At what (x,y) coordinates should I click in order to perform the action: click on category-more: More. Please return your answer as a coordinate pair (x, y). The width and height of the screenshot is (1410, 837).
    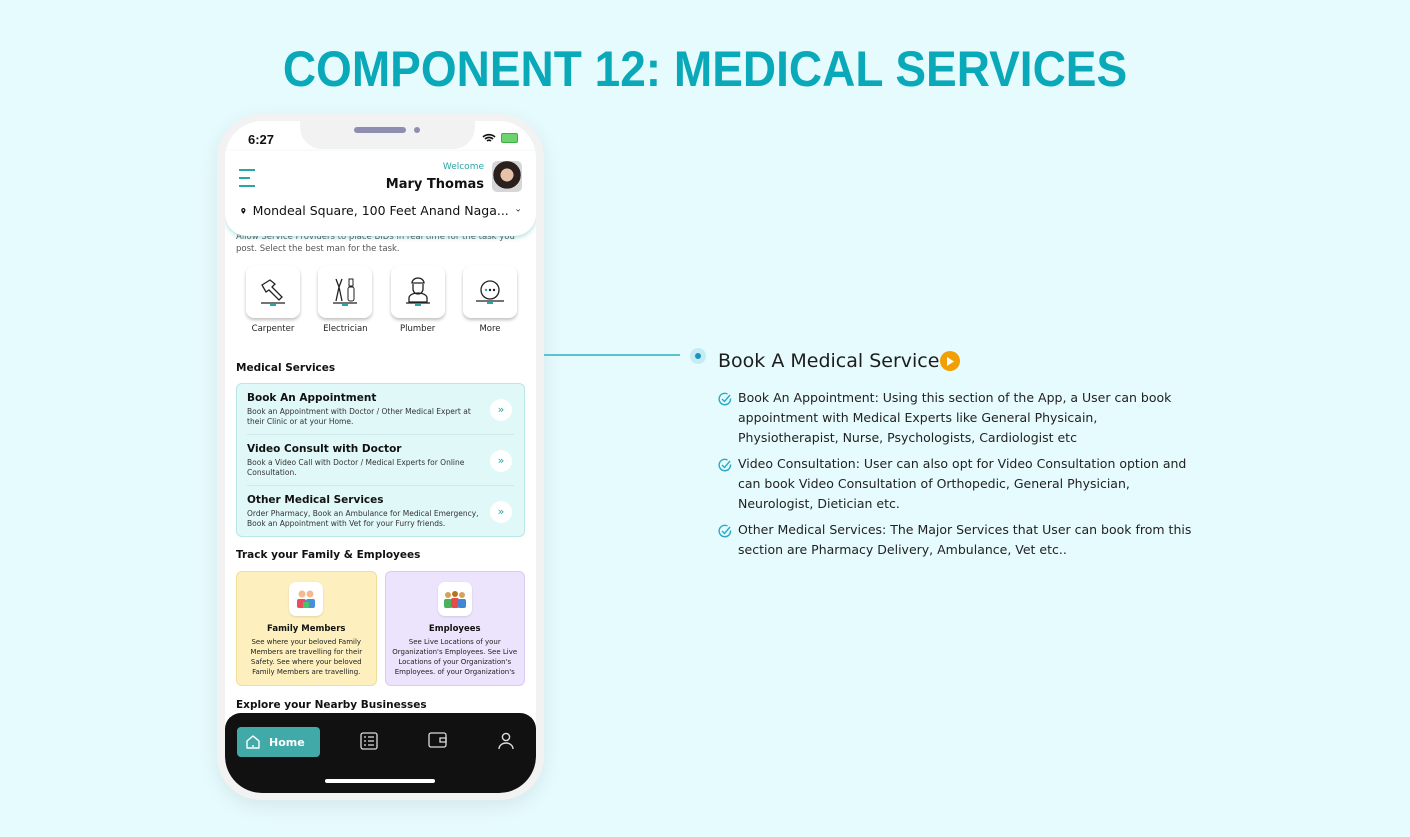
    Looking at the image, I should click on (489, 300).